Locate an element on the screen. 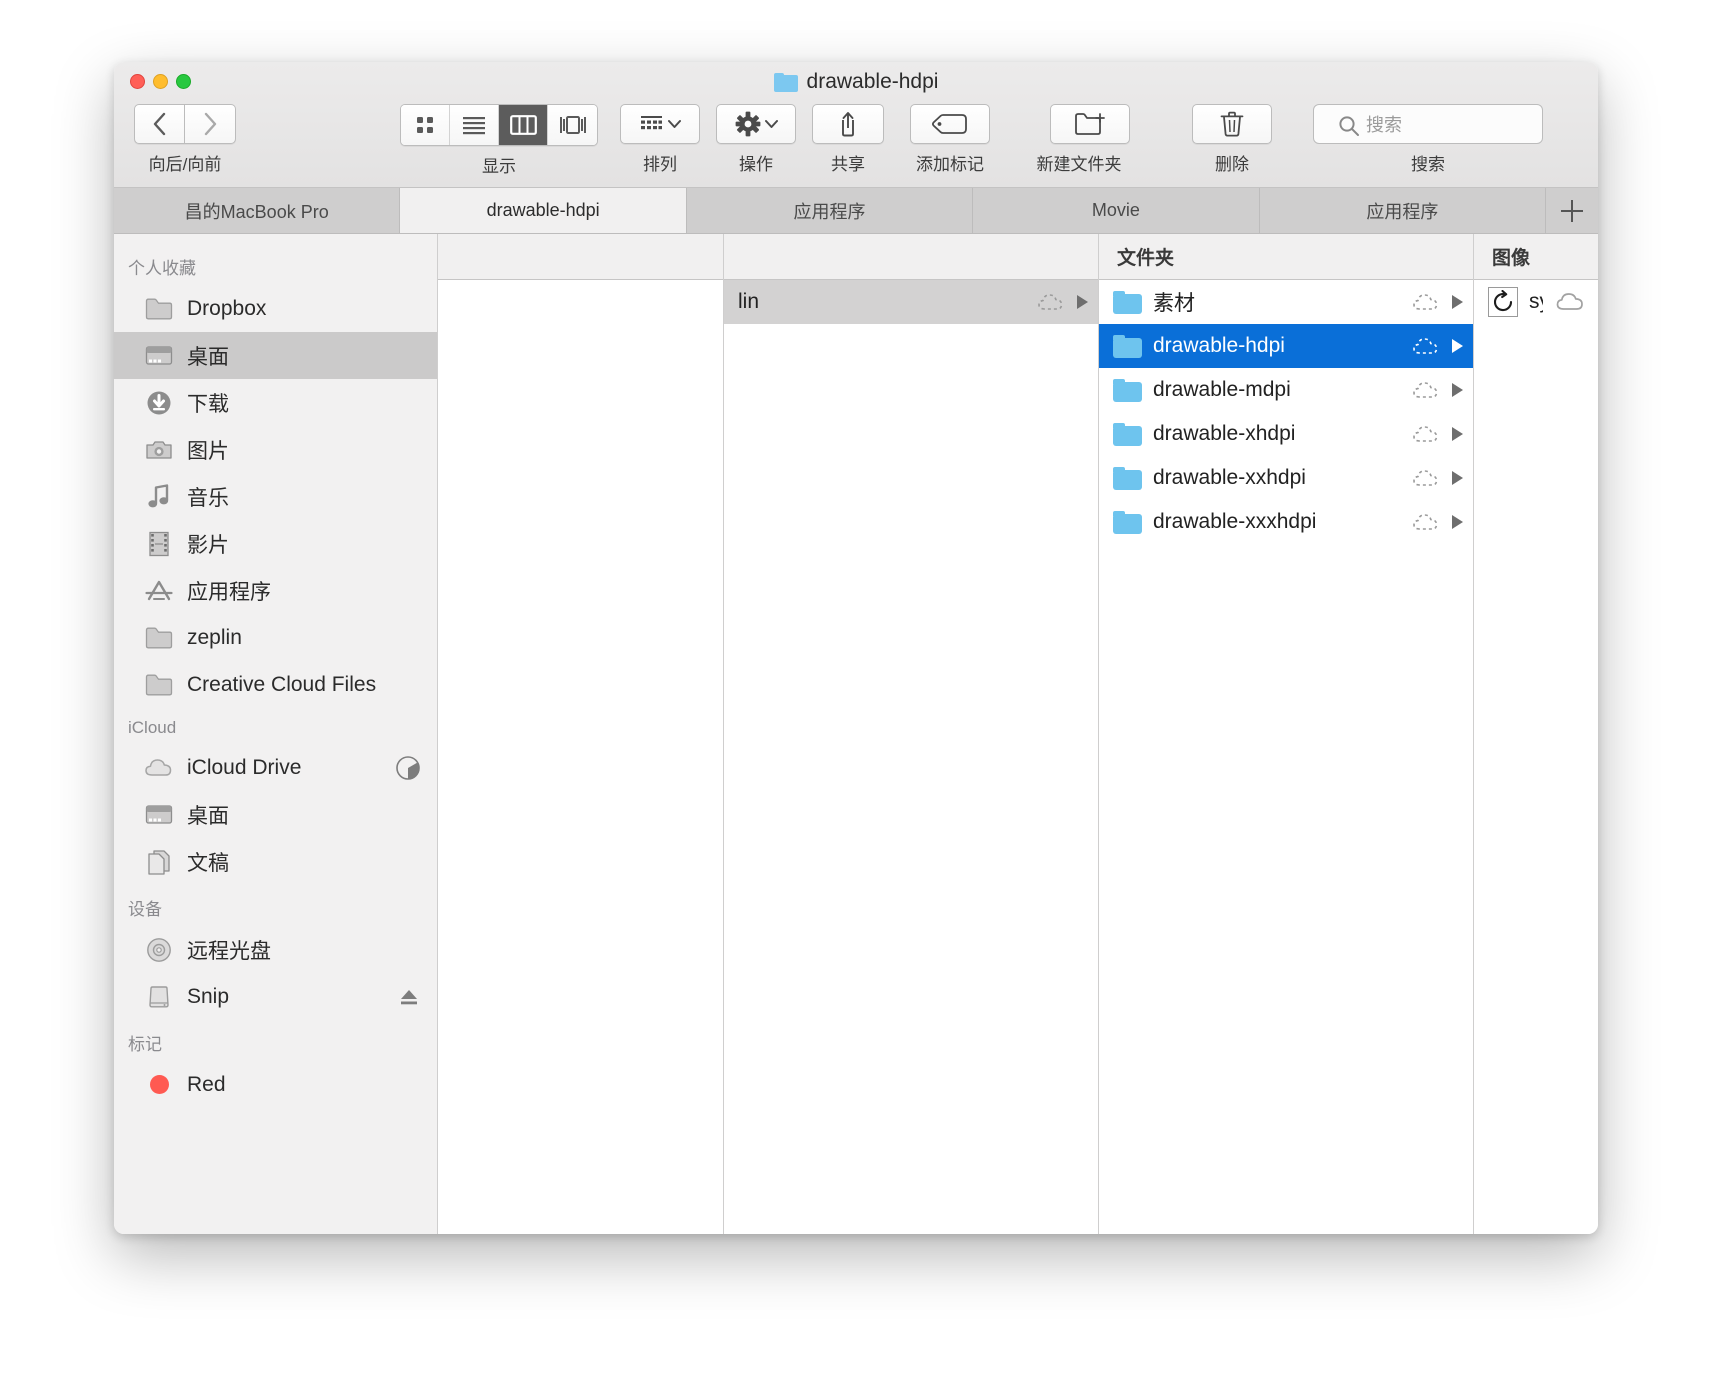 This screenshot has width=1712, height=1384. add-tag-button is located at coordinates (950, 124).